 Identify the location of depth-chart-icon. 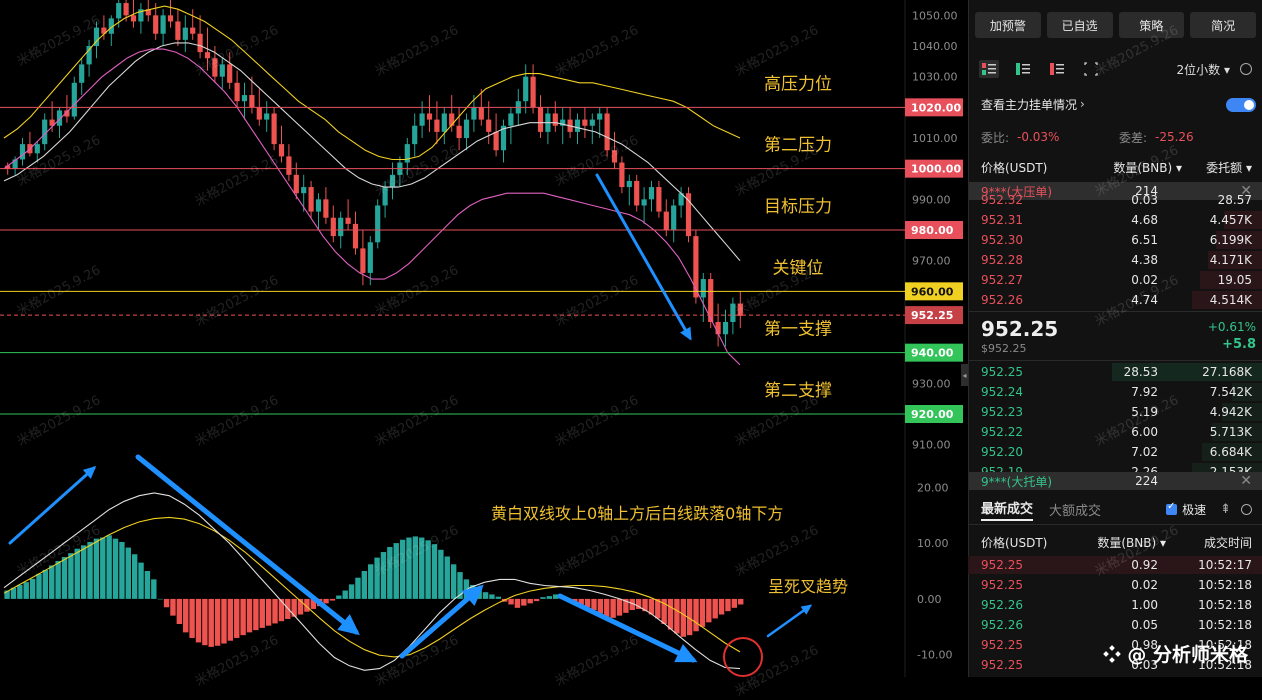
(1091, 69).